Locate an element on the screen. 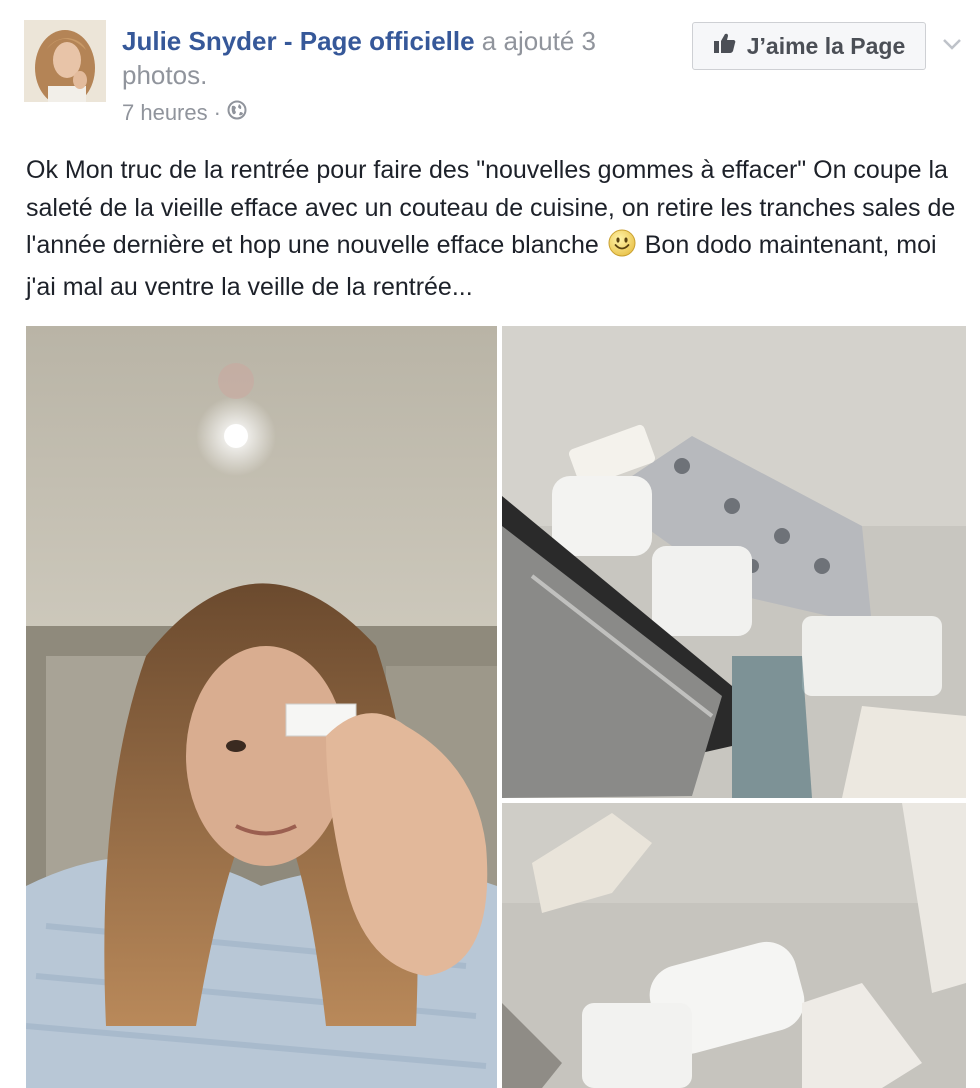 The width and height of the screenshot is (980, 1088). like-page-label: J’aime la Page is located at coordinates (826, 45).